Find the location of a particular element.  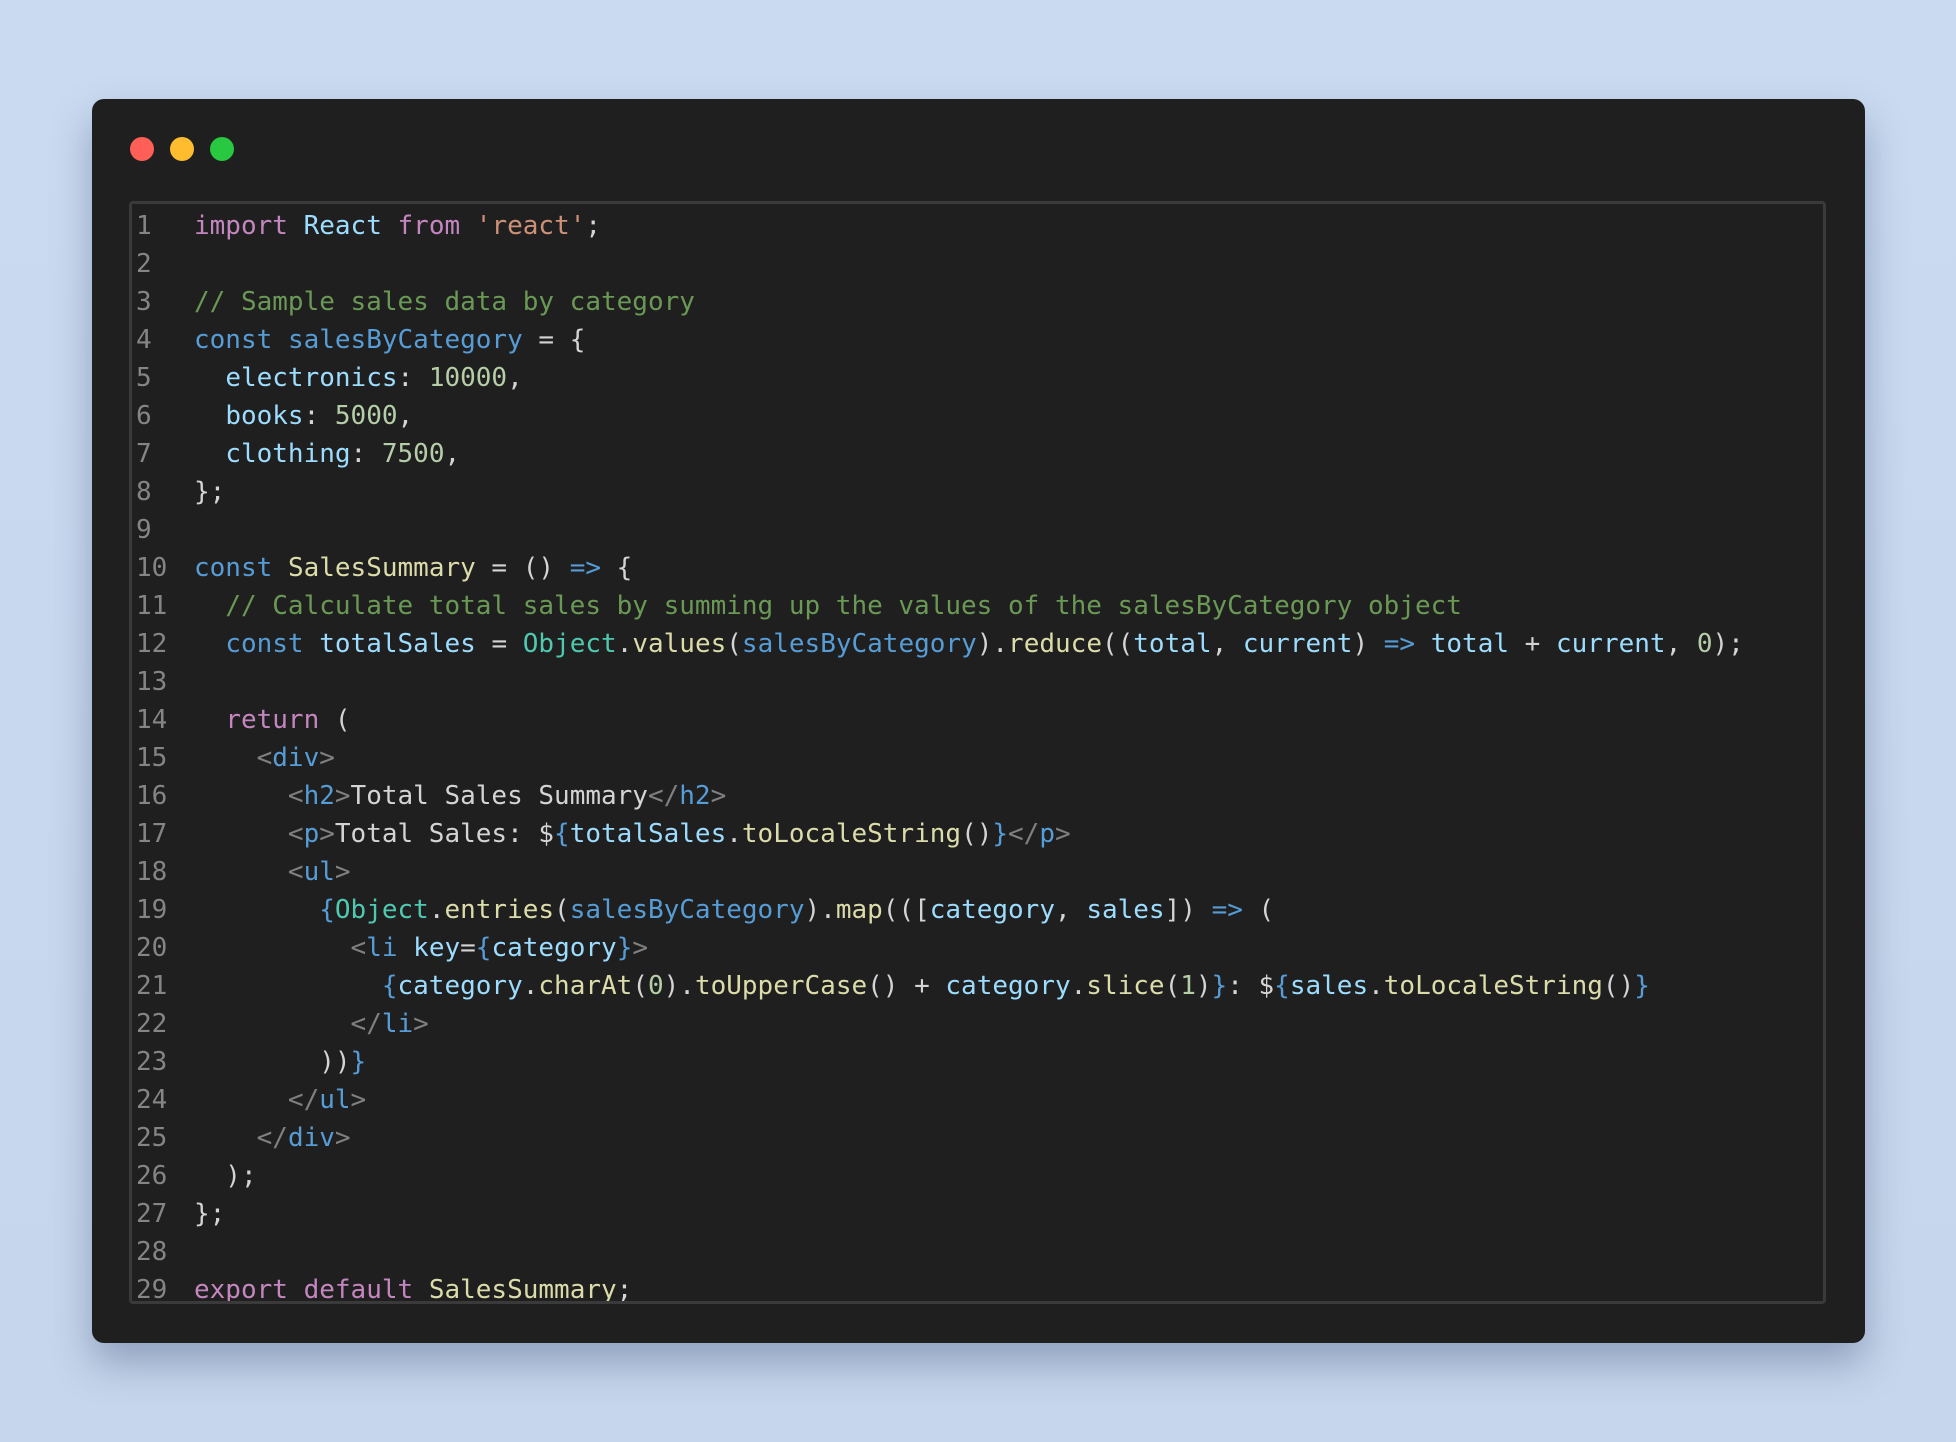

code-token: ; is located at coordinates (593, 226).